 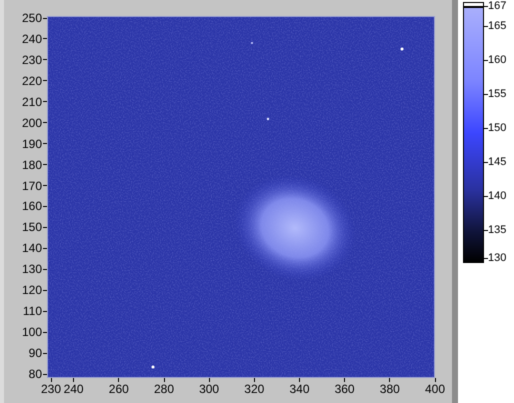 I want to click on y-axis-label: 170, so click(x=32, y=186).